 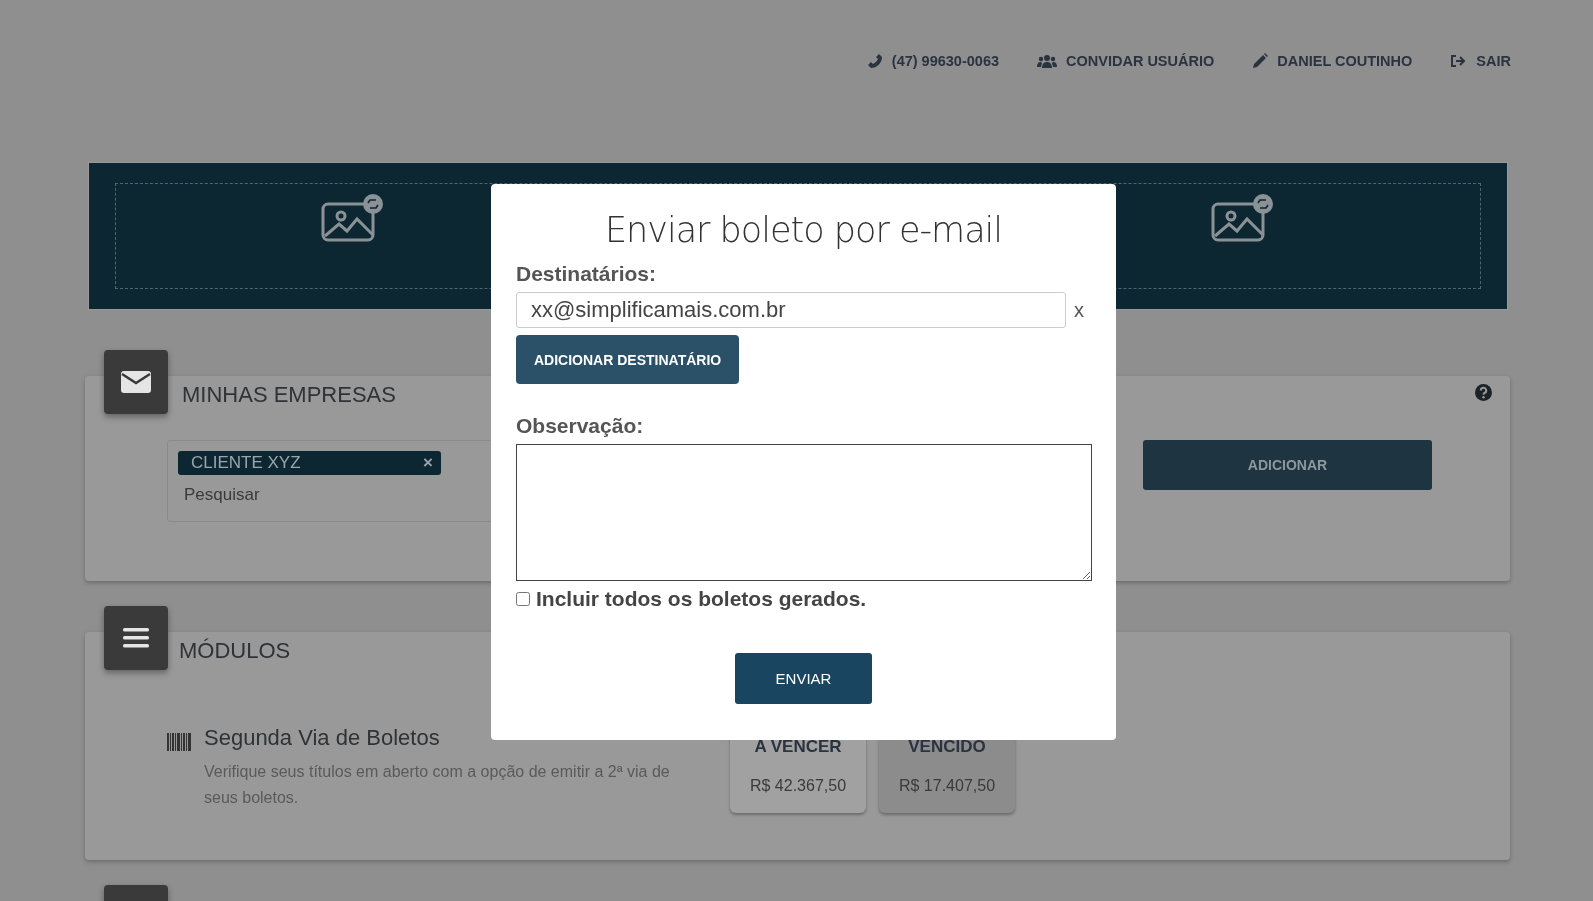 I want to click on status-label: VENCIDO, so click(x=947, y=747).